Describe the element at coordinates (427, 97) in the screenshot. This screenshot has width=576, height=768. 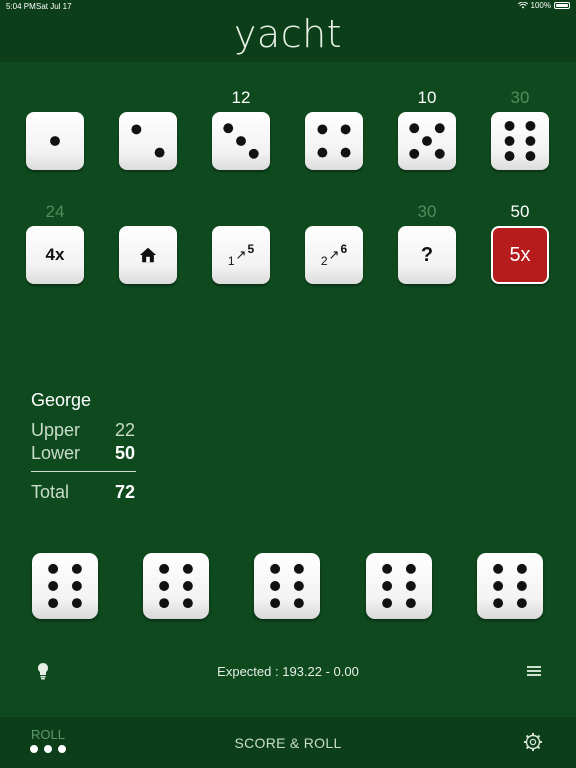
I see `fives-score: 10` at that location.